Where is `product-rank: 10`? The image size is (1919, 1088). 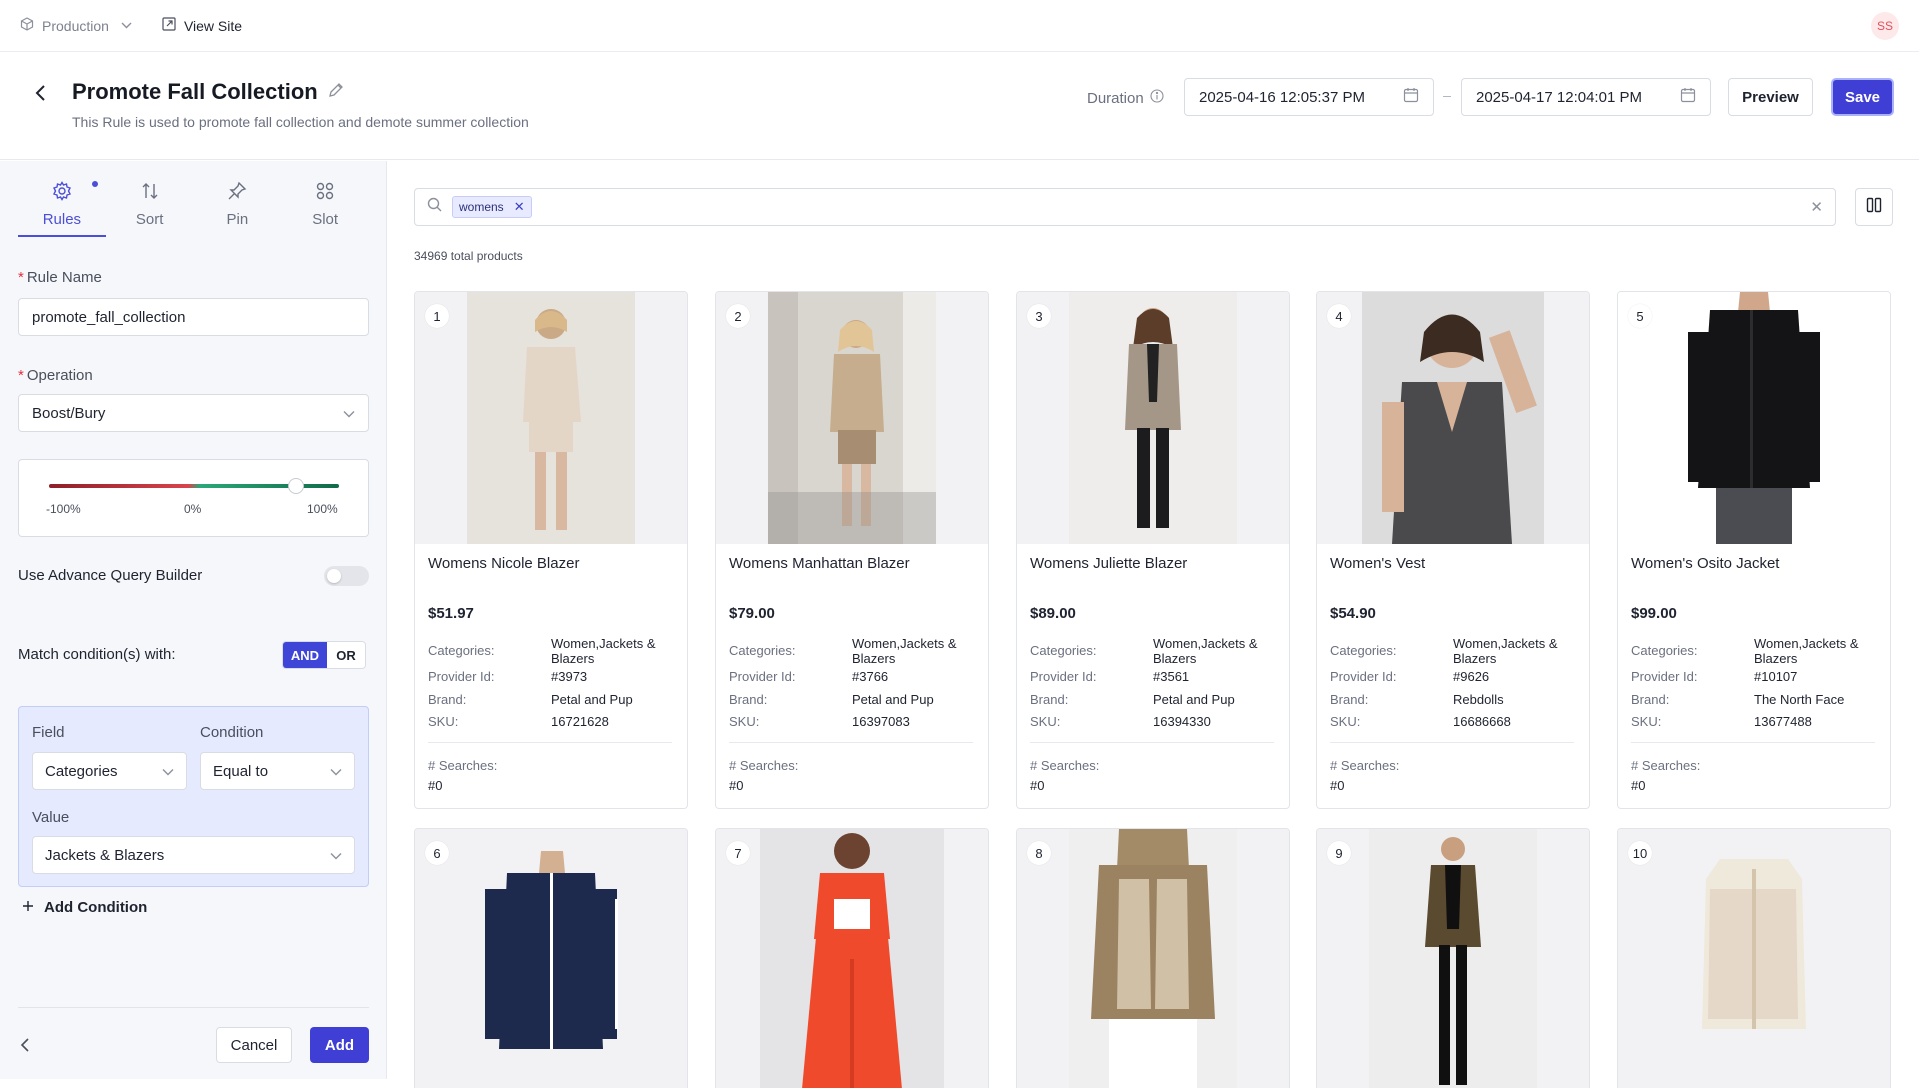 product-rank: 10 is located at coordinates (1640, 853).